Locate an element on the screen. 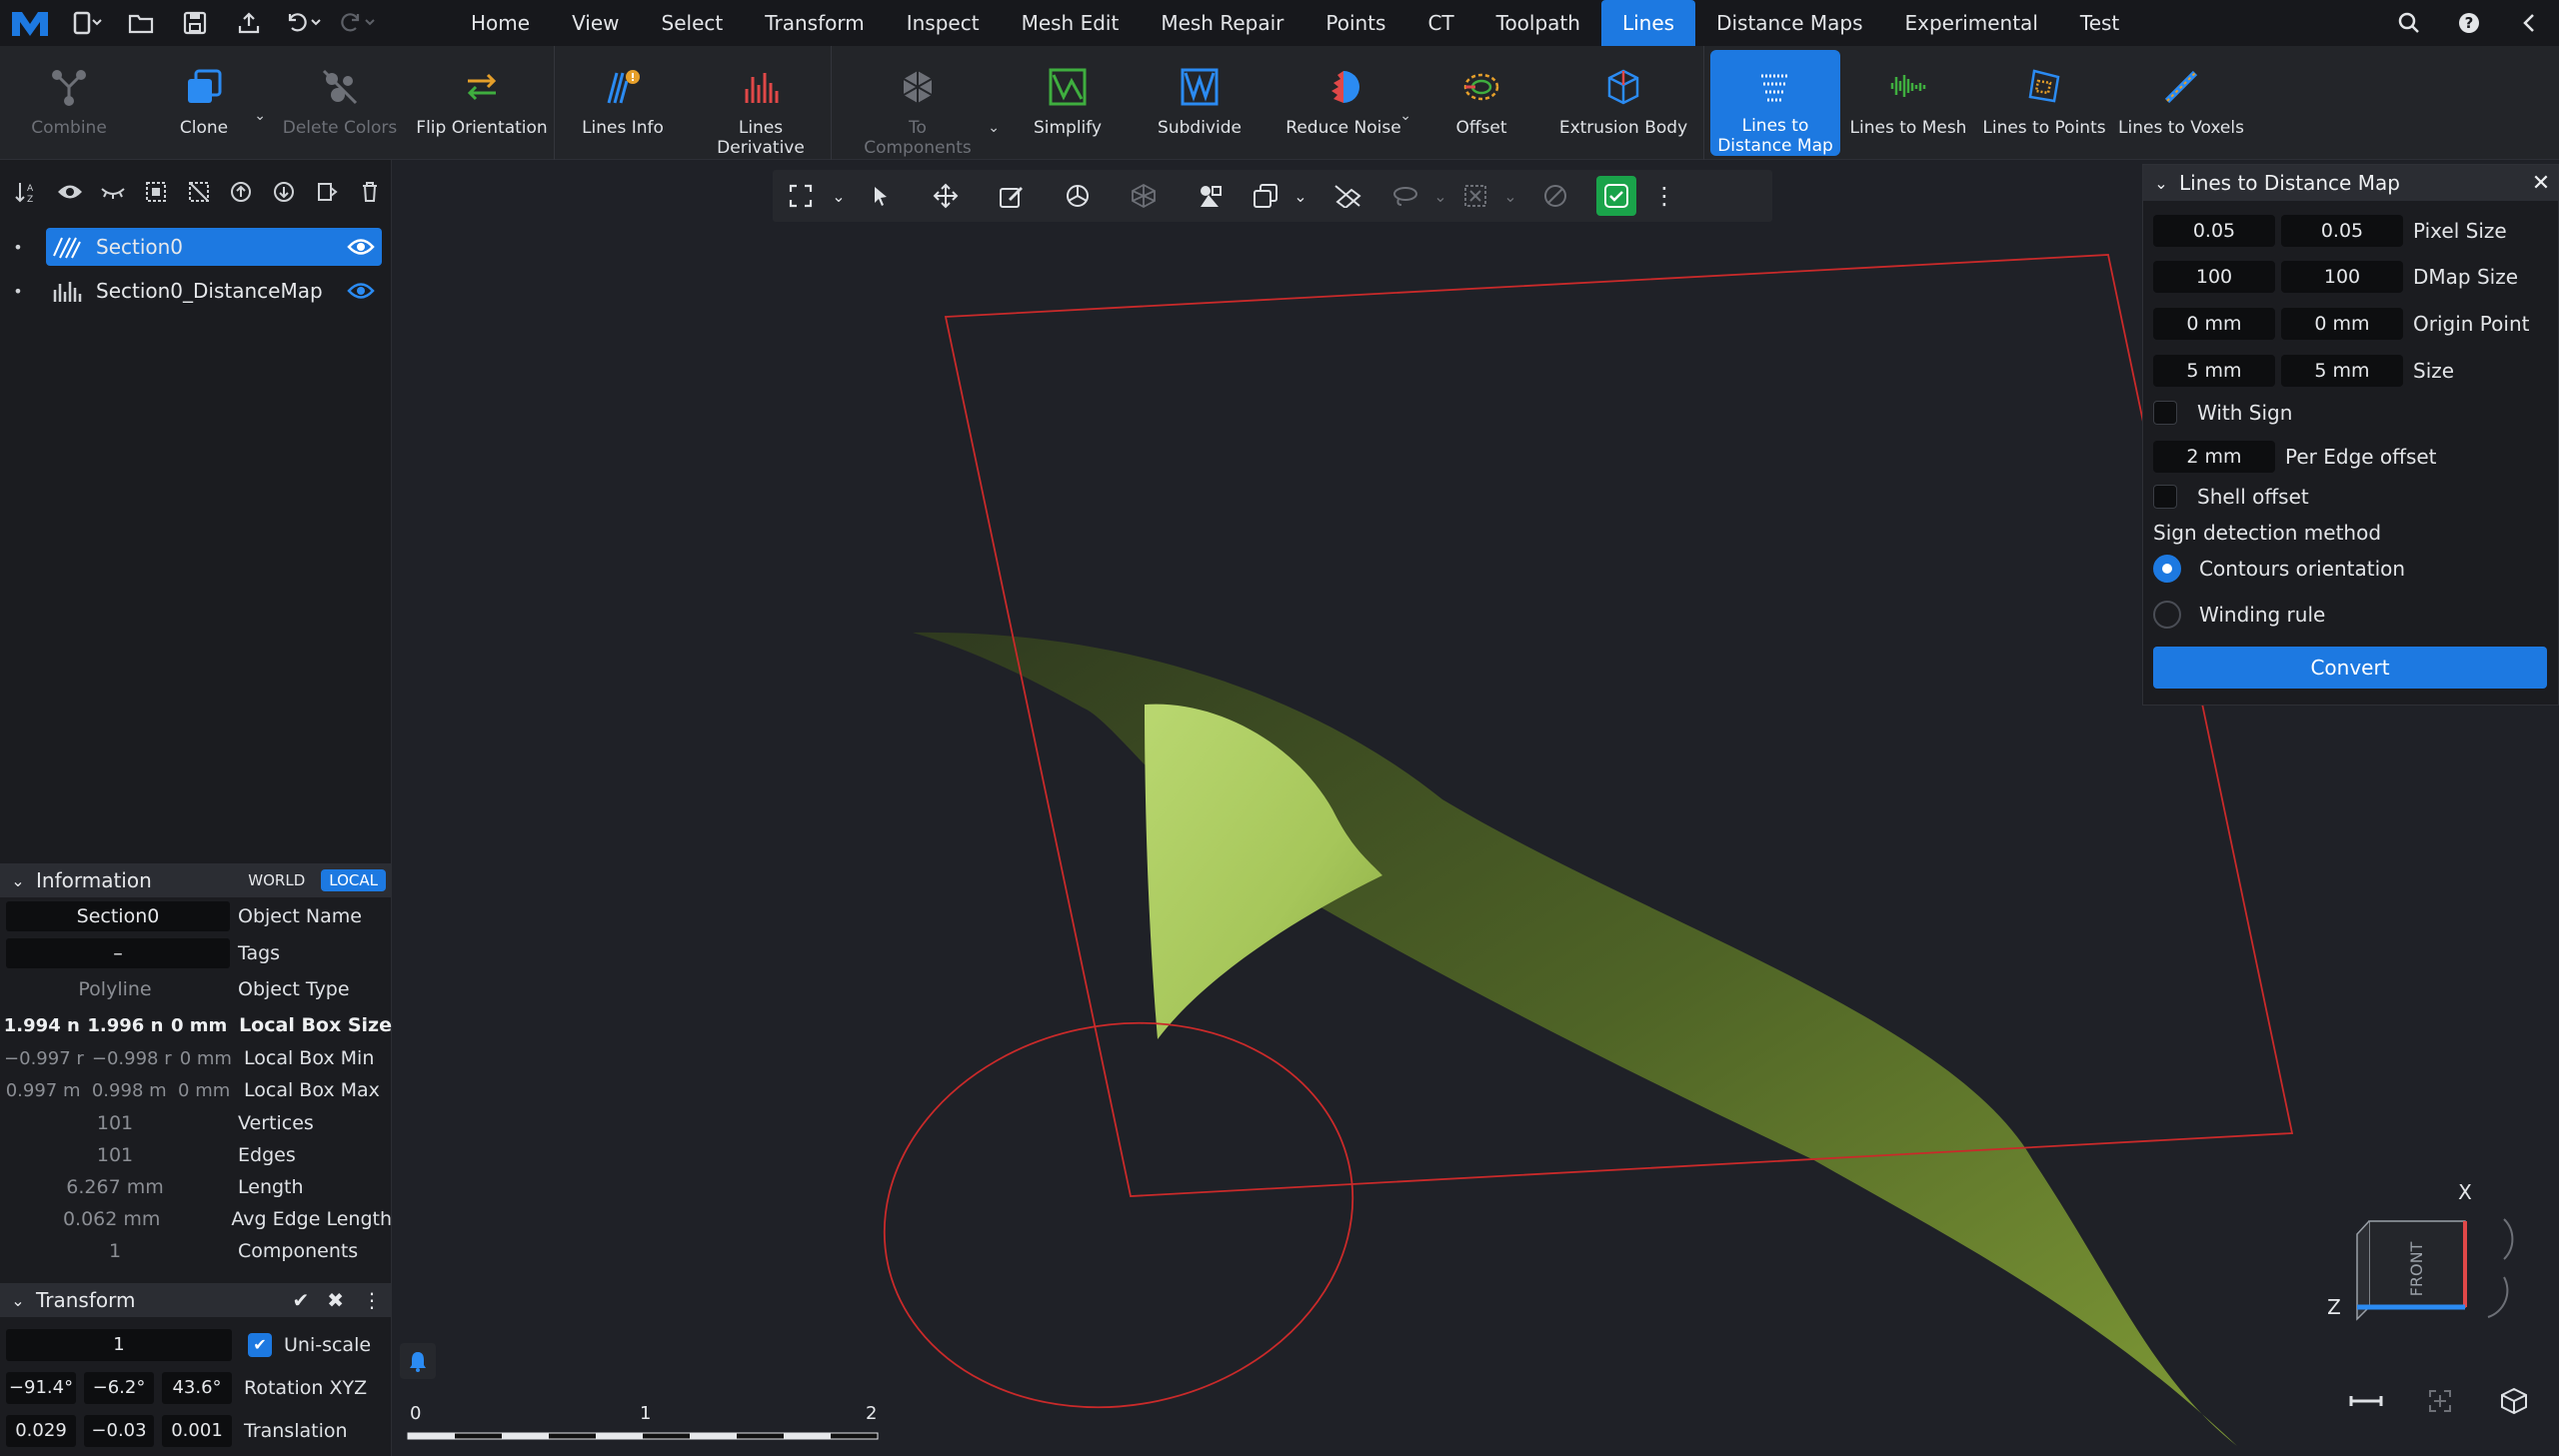 This screenshot has width=2559, height=1456. view-cube-toggle-icon is located at coordinates (2514, 1401).